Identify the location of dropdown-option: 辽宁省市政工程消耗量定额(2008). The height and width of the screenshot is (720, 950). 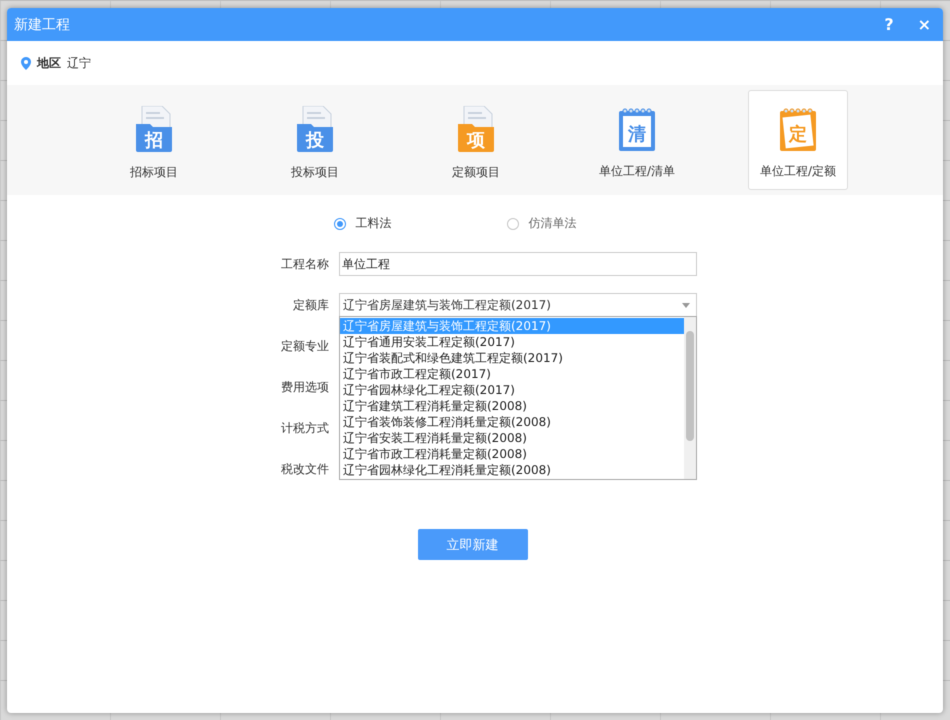
(512, 454).